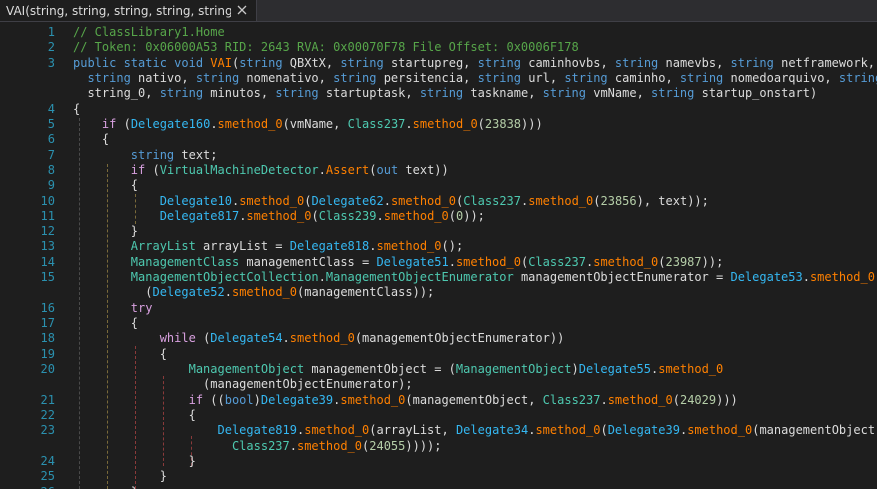 This screenshot has width=877, height=489. Describe the element at coordinates (391, 170) in the screenshot. I see `code-token: out` at that location.